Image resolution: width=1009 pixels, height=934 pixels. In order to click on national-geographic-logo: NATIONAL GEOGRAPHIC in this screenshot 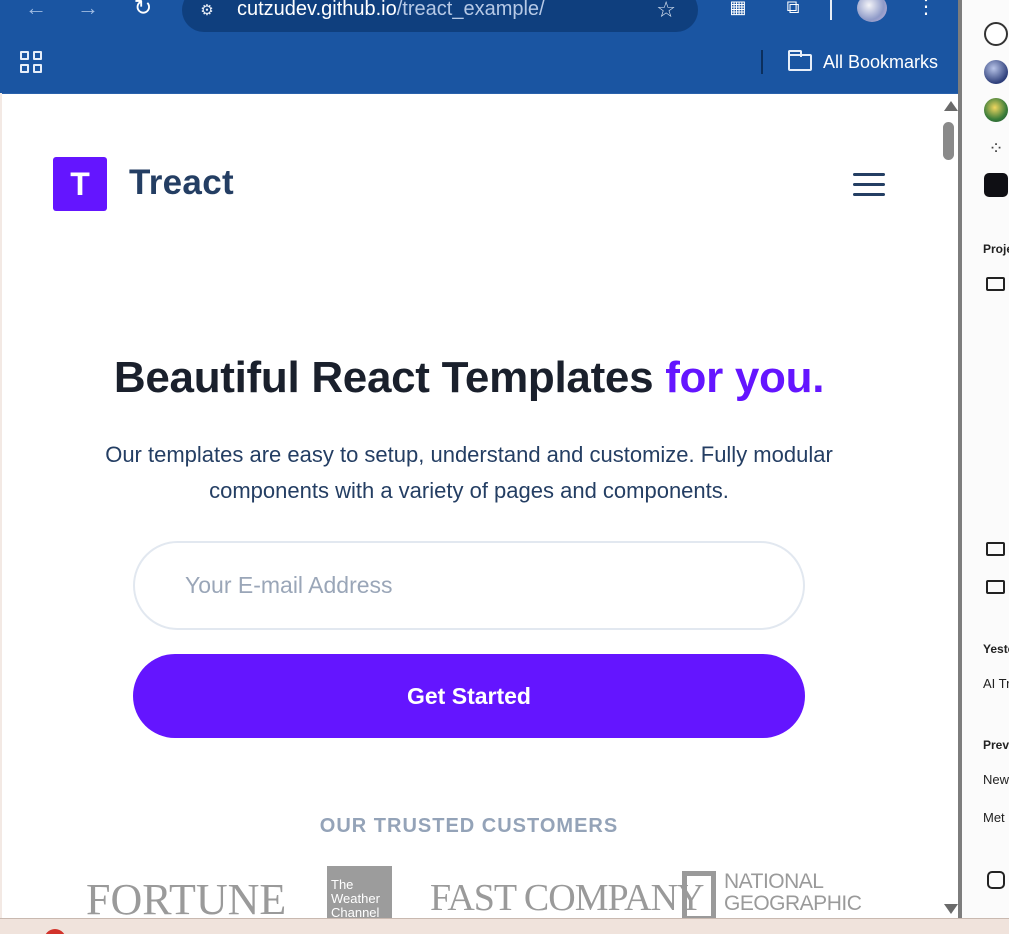, I will do `click(772, 894)`.